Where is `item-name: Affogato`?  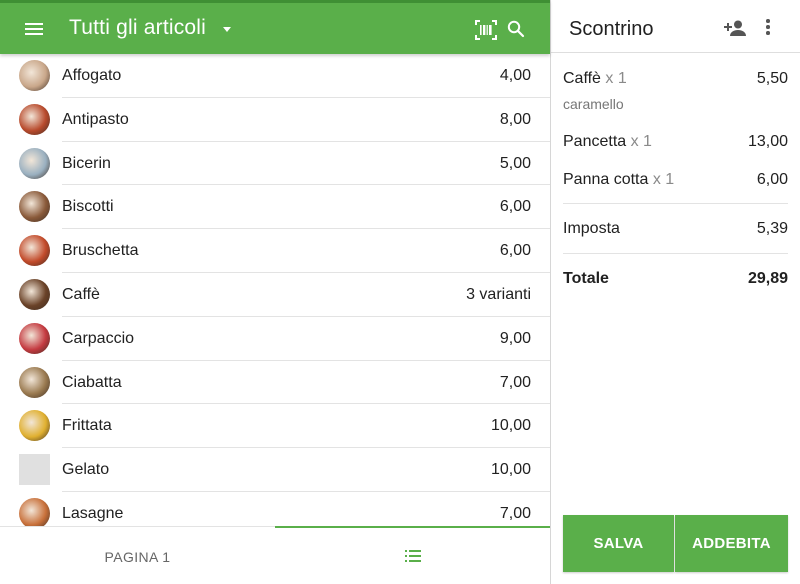 item-name: Affogato is located at coordinates (92, 75).